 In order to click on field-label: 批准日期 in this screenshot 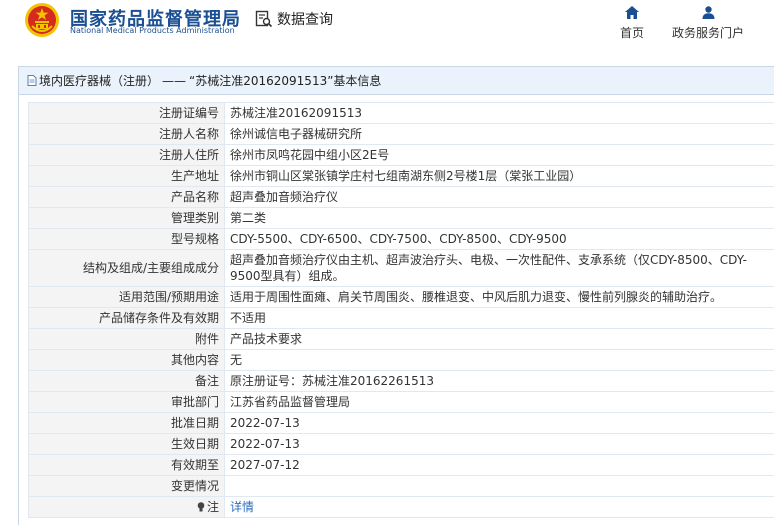, I will do `click(126, 423)`.